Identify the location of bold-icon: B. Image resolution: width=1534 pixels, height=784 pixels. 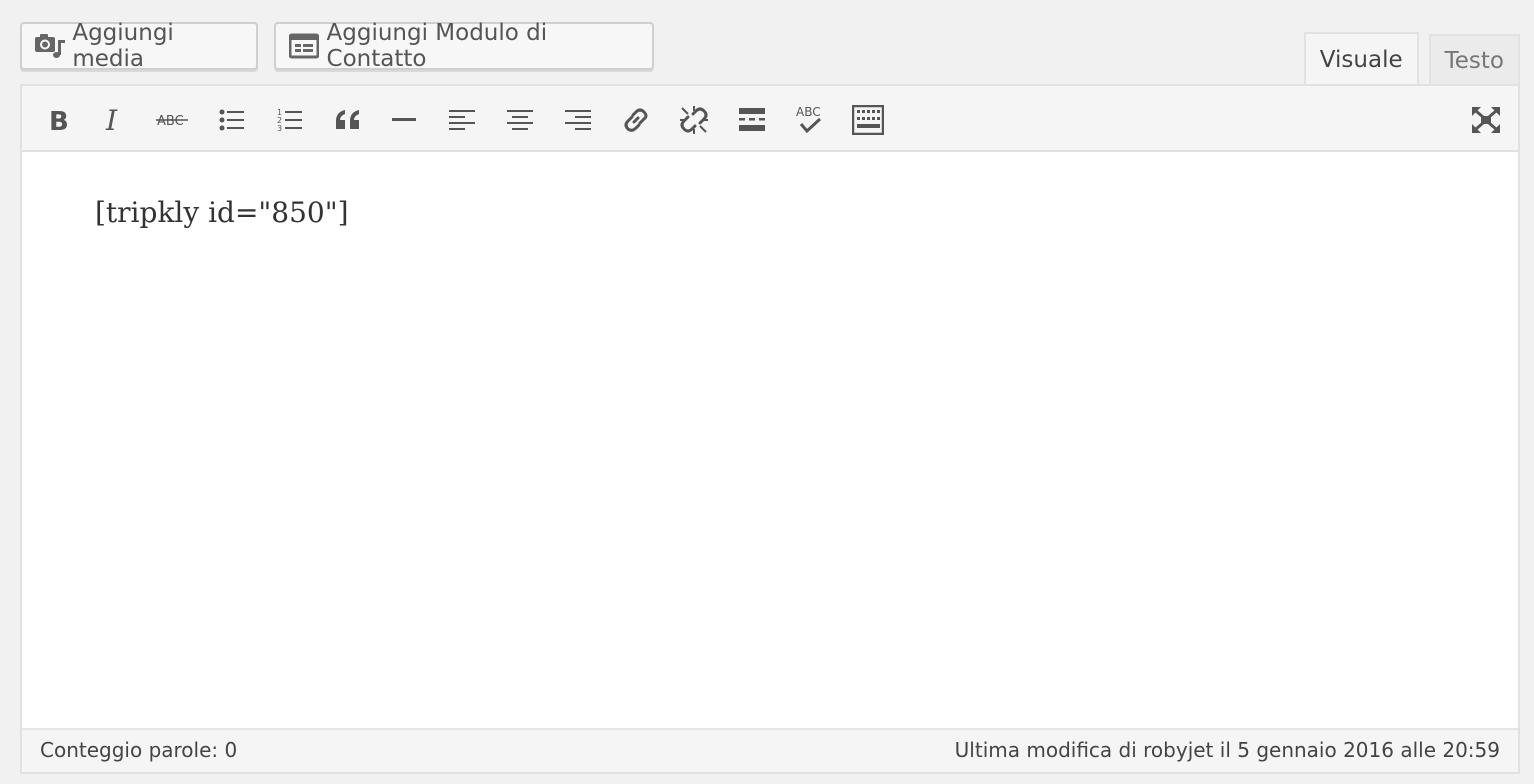
(58, 120).